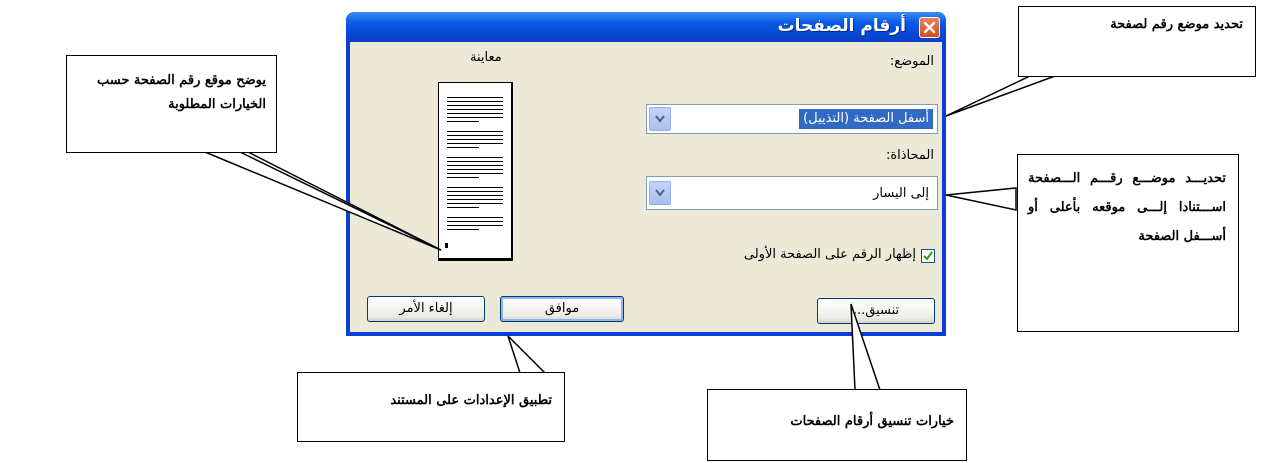 The image size is (1264, 463). I want to click on callout-ok: تطبيق الإعدادات على المستند, so click(431, 407).